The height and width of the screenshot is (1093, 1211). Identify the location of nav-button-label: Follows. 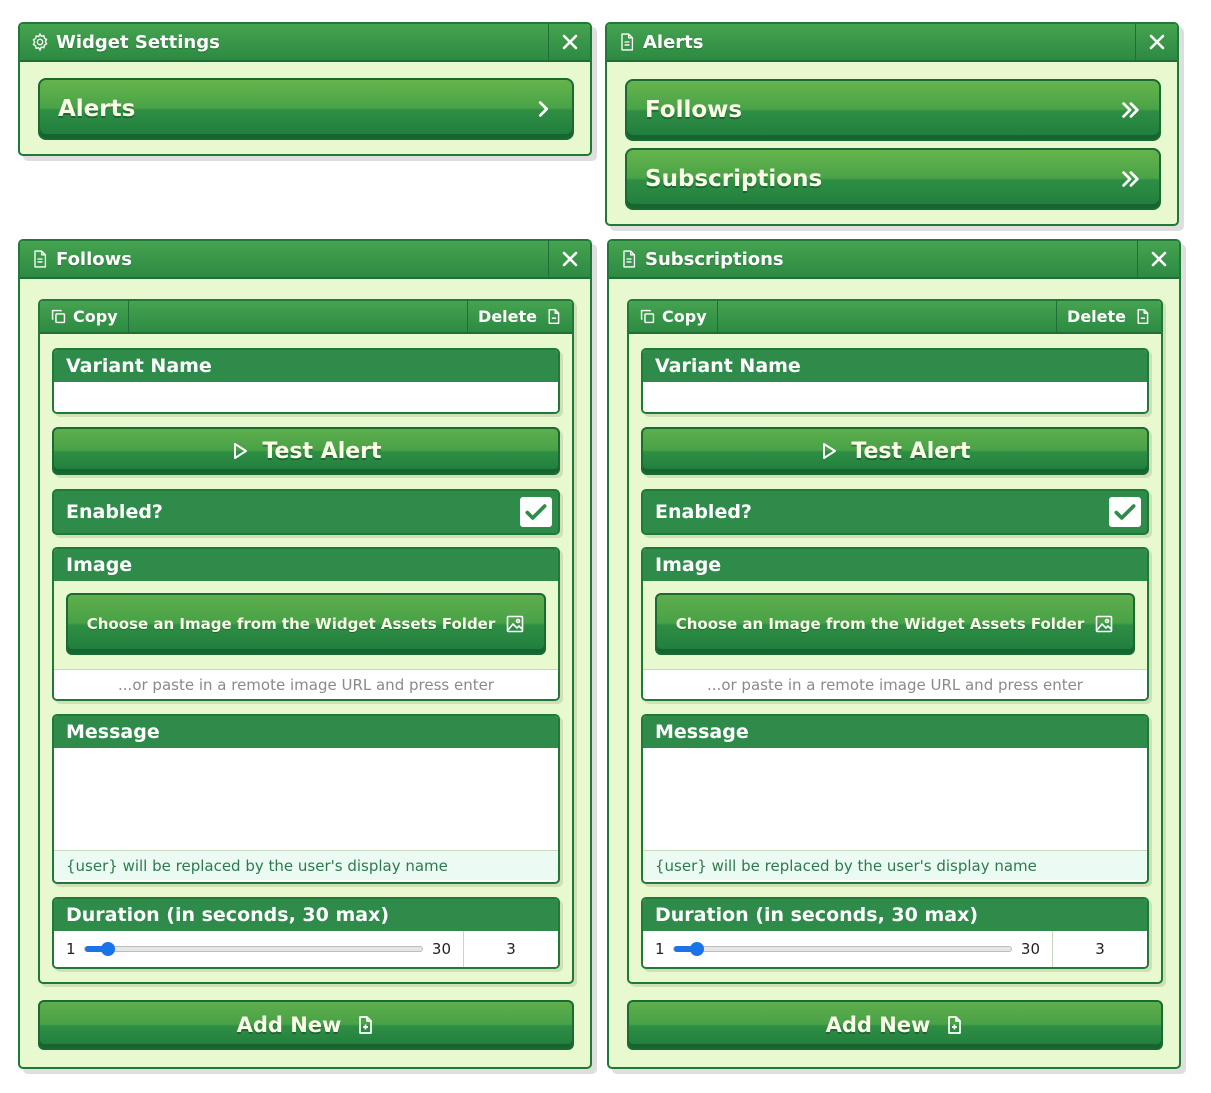
(694, 110).